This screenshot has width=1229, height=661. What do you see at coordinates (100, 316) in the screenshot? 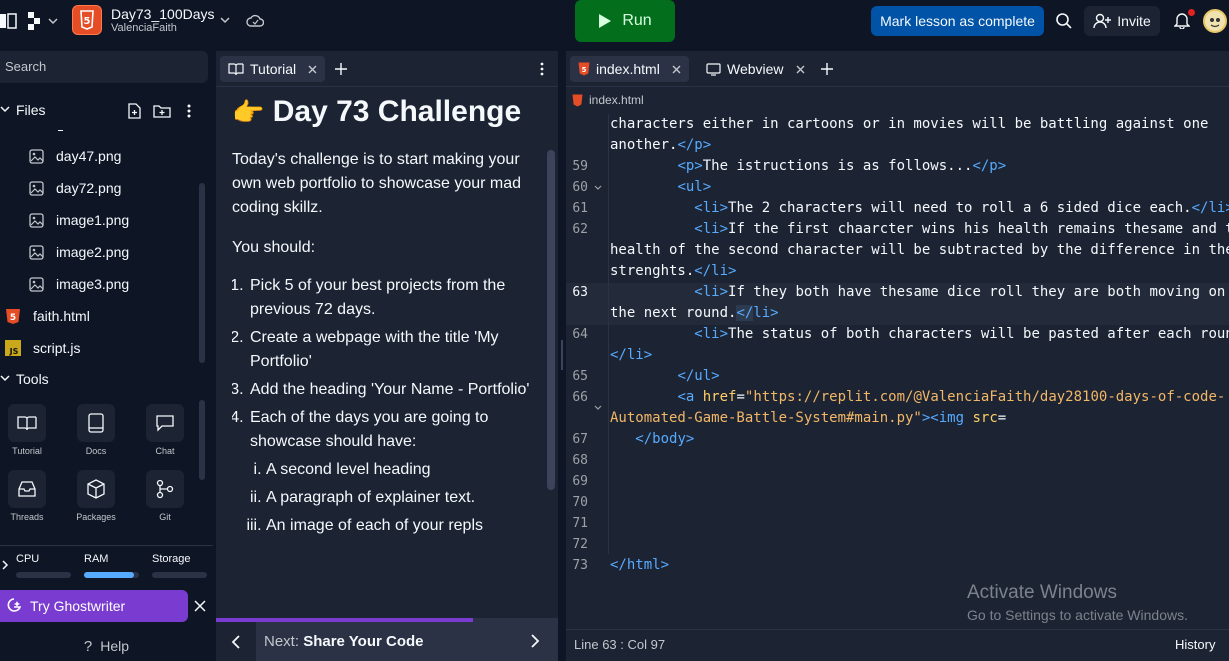
I see `file-item: 5 faith.html` at bounding box center [100, 316].